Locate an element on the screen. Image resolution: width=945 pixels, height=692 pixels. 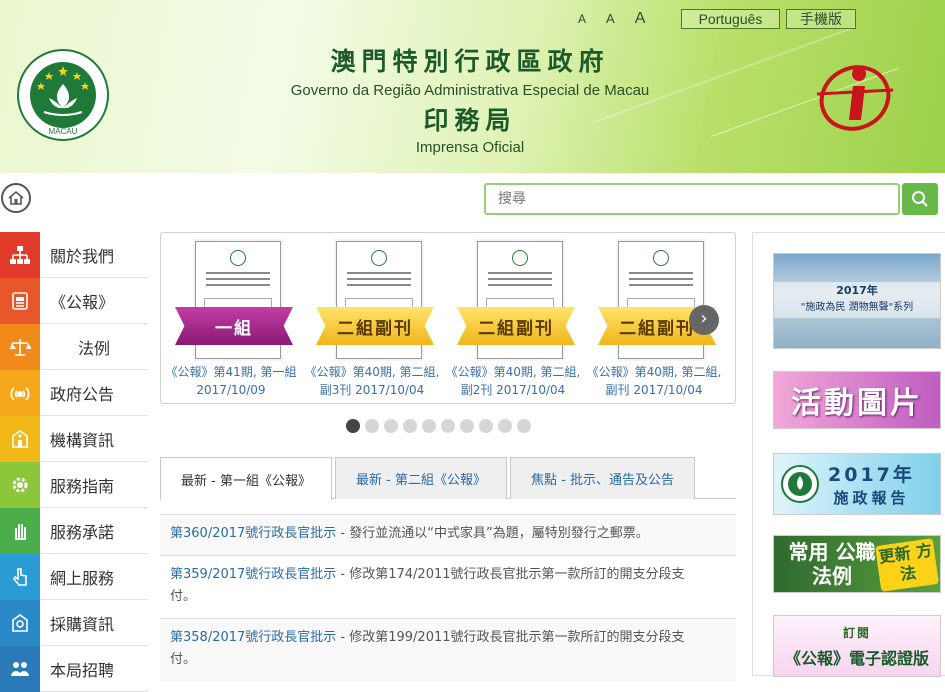
sidebar-item-procurement: 採購資訊 is located at coordinates (74, 622).